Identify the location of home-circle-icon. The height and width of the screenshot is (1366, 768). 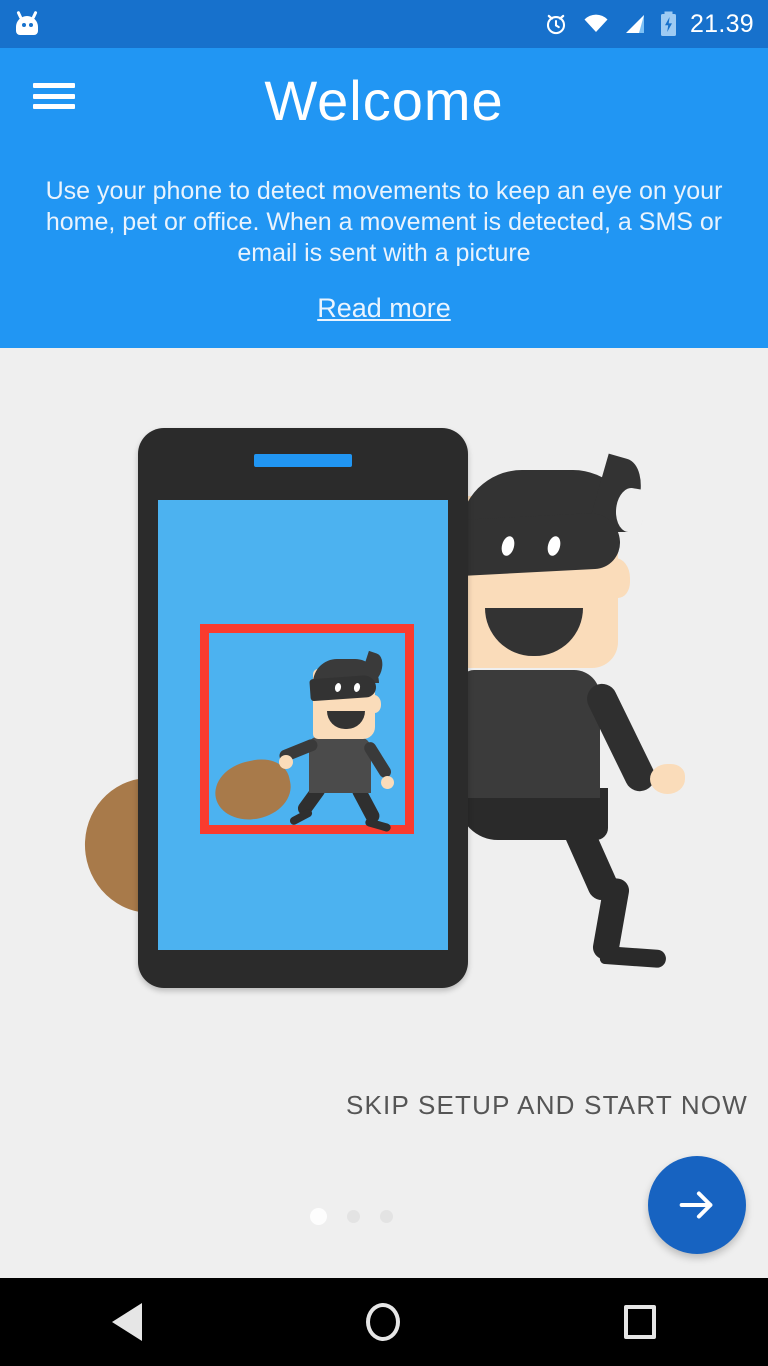
(383, 1322).